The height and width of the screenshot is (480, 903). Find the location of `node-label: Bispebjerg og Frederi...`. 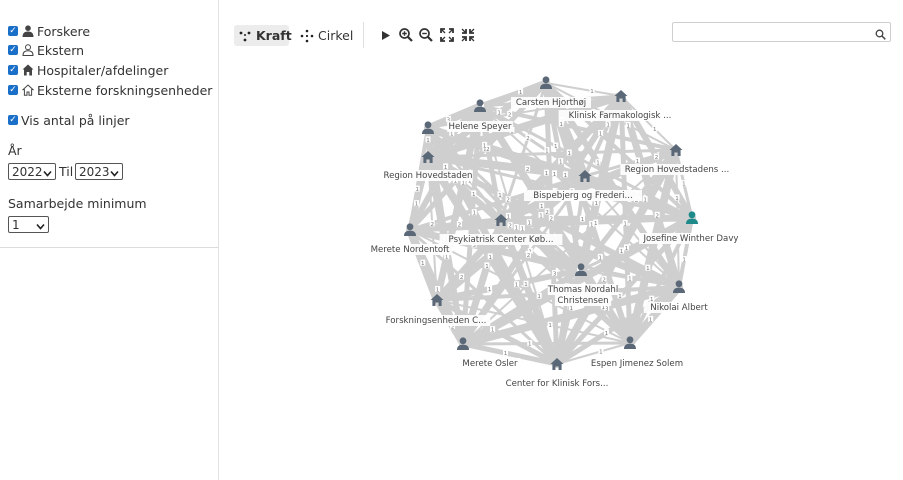

node-label: Bispebjerg og Frederi... is located at coordinates (582, 196).